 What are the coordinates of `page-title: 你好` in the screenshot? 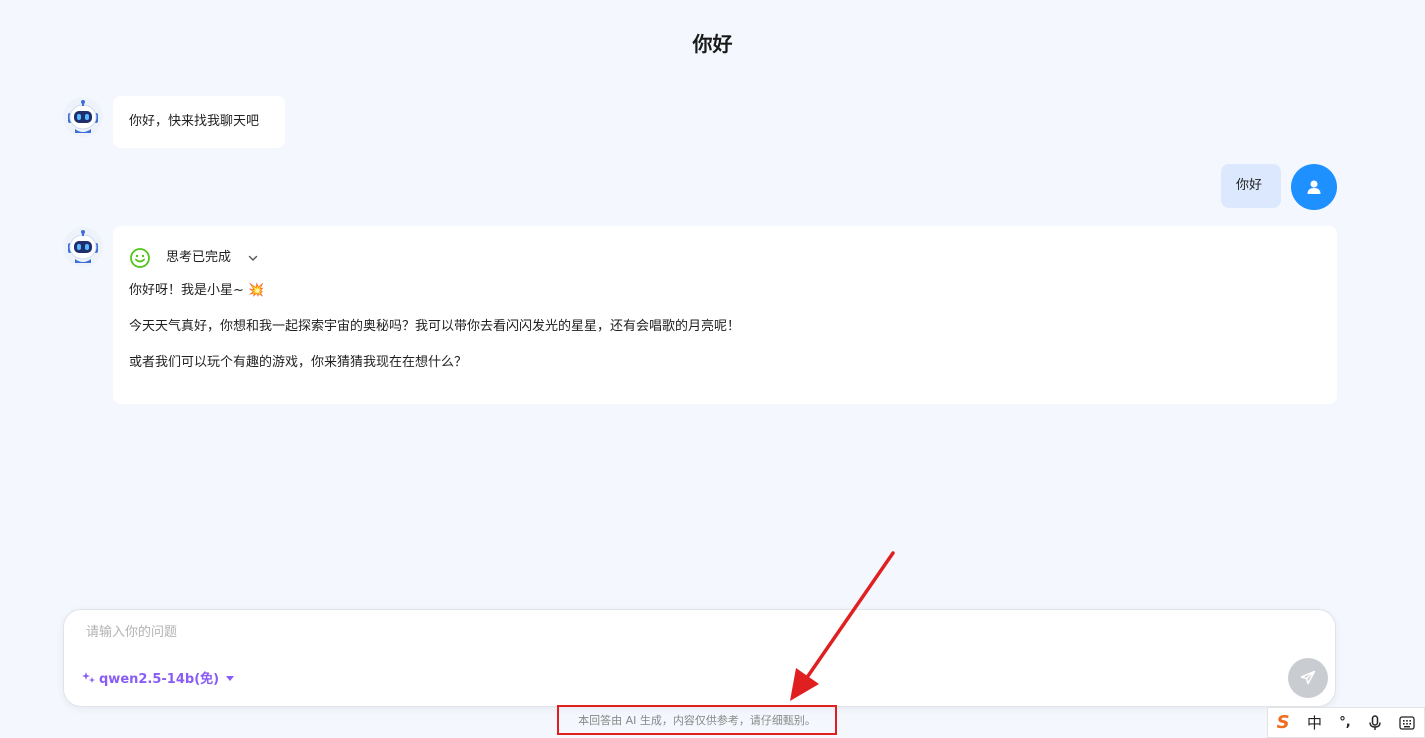 It's located at (712, 44).